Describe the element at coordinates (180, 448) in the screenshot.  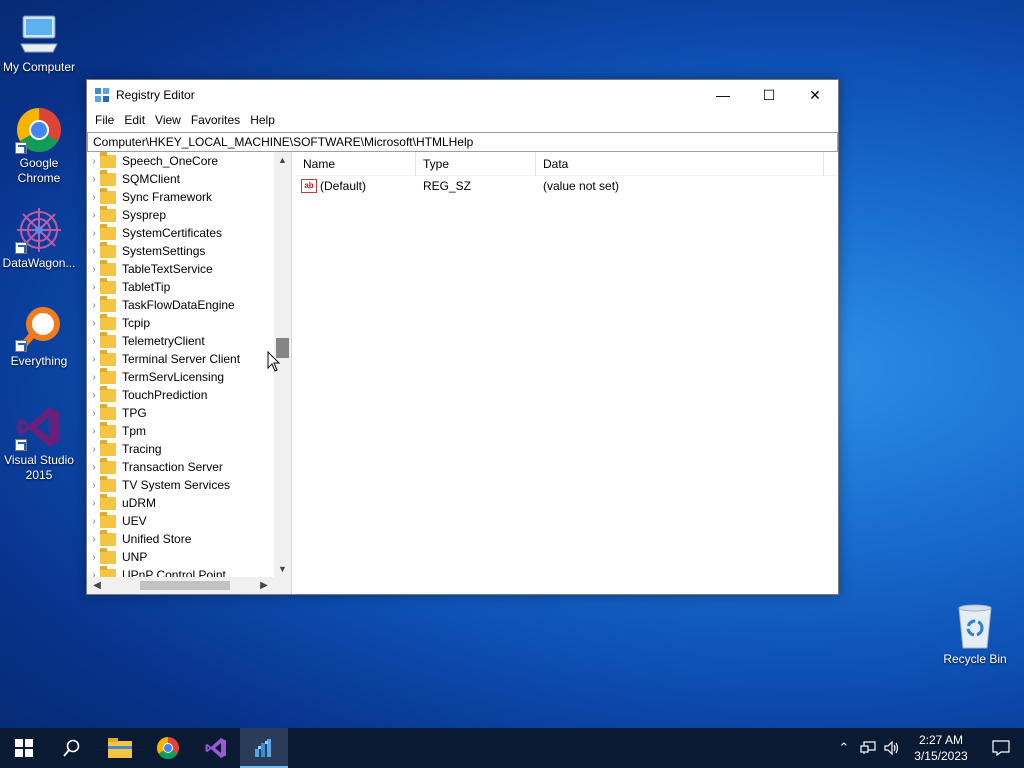
I see `tree-item: › Tracing` at that location.